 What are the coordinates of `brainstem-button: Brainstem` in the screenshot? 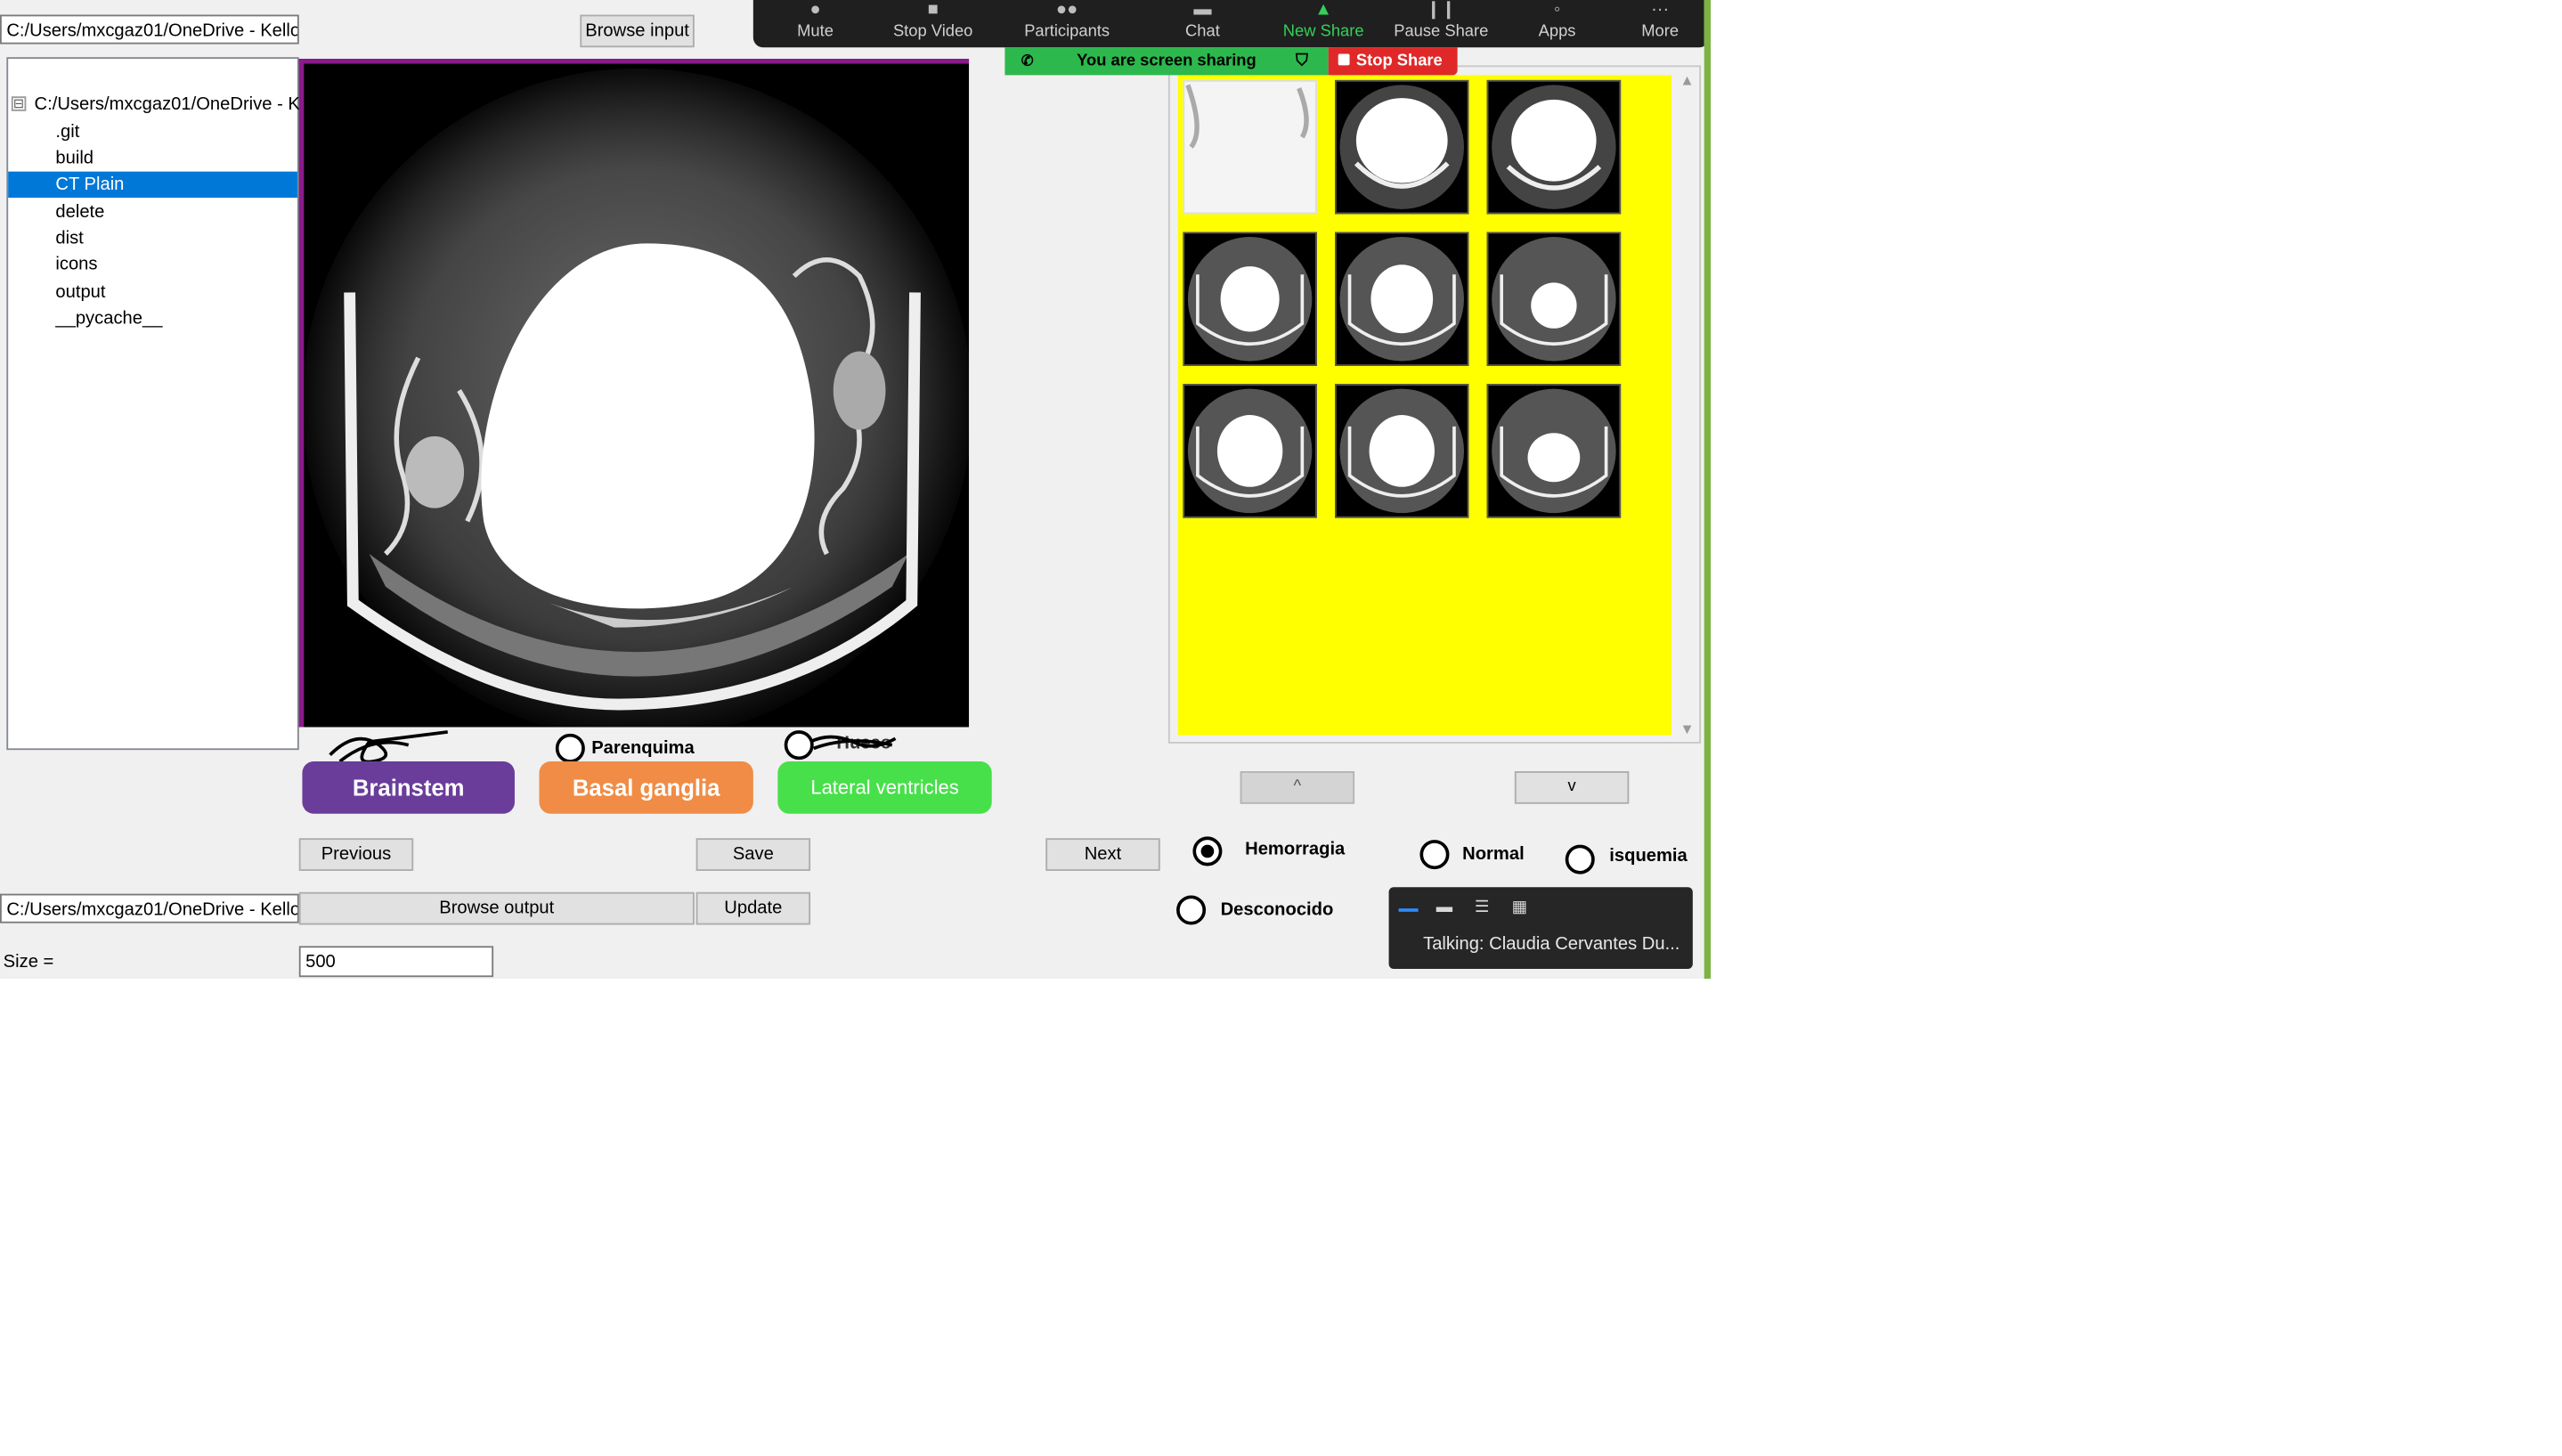 It's located at (408, 787).